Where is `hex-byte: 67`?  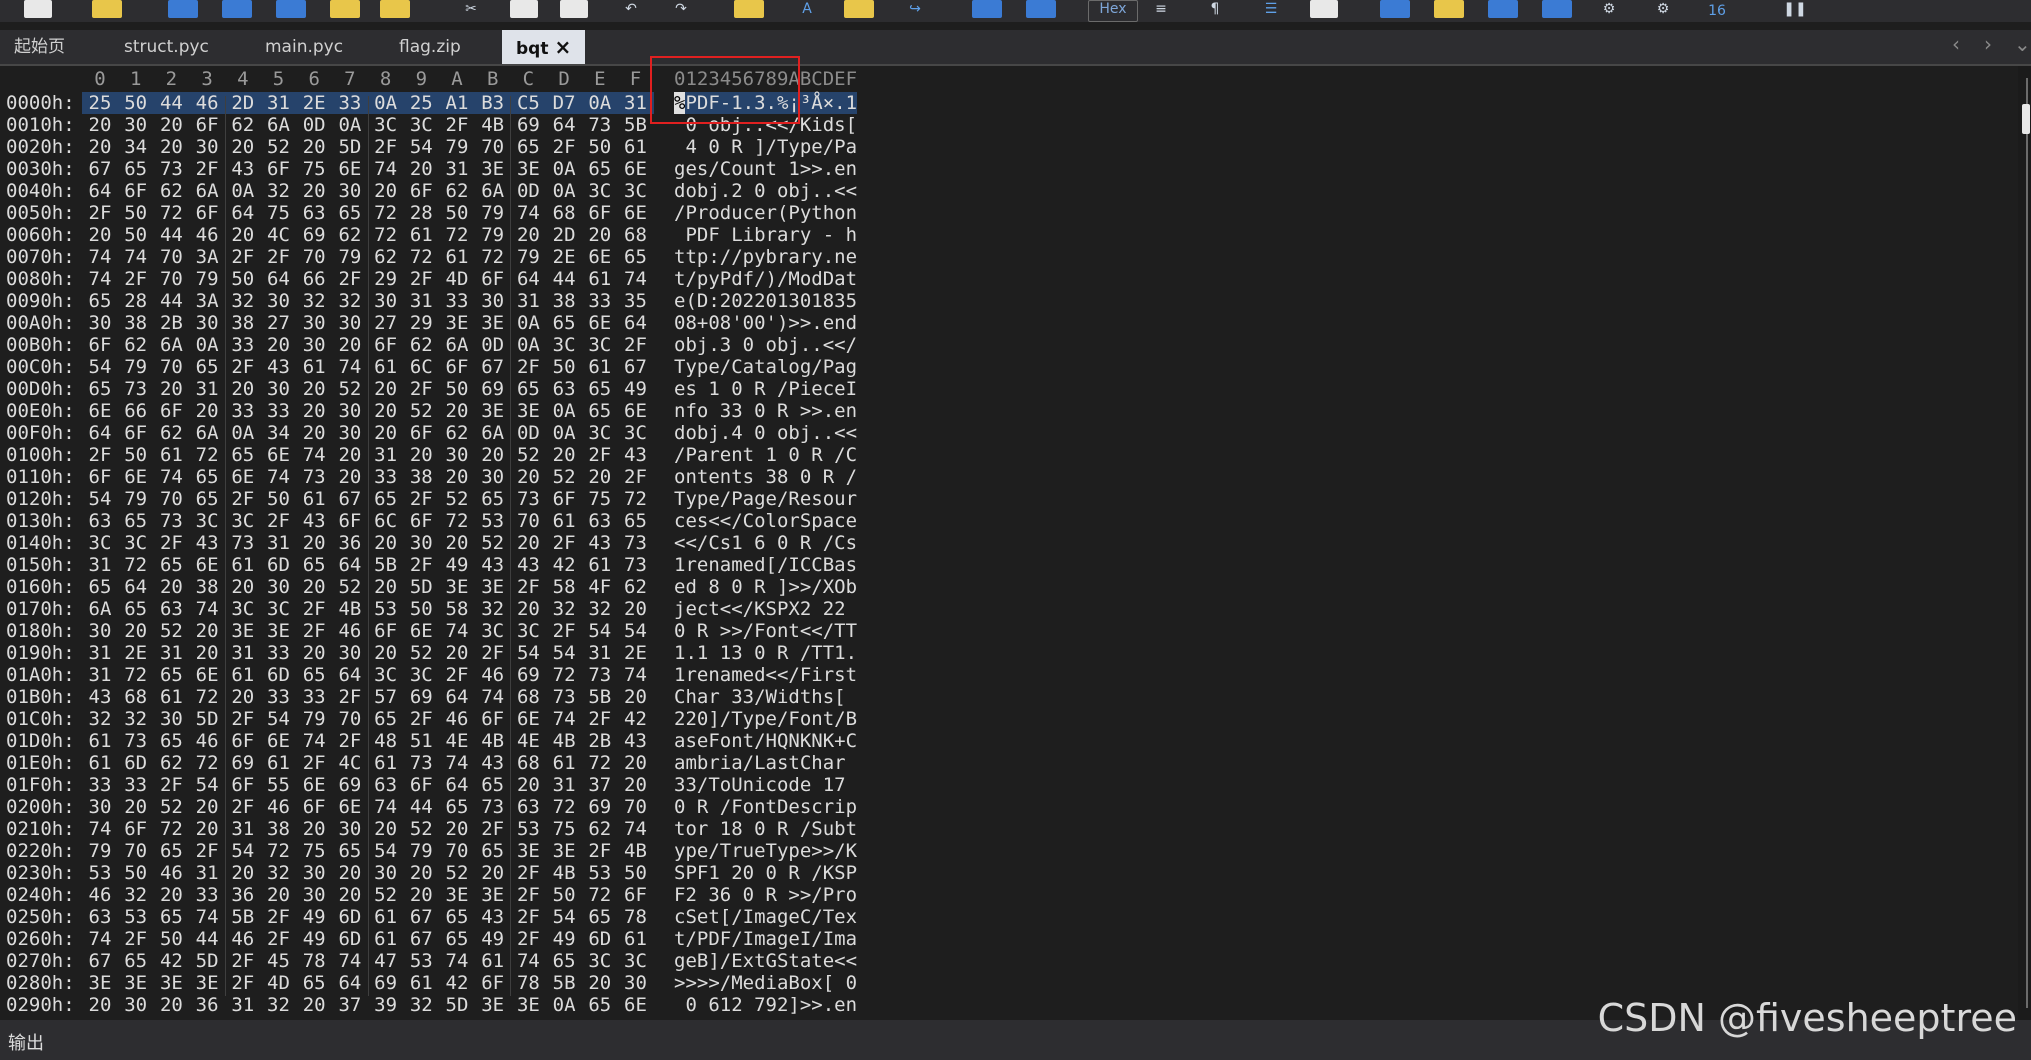
hex-byte: 67 is located at coordinates (100, 169).